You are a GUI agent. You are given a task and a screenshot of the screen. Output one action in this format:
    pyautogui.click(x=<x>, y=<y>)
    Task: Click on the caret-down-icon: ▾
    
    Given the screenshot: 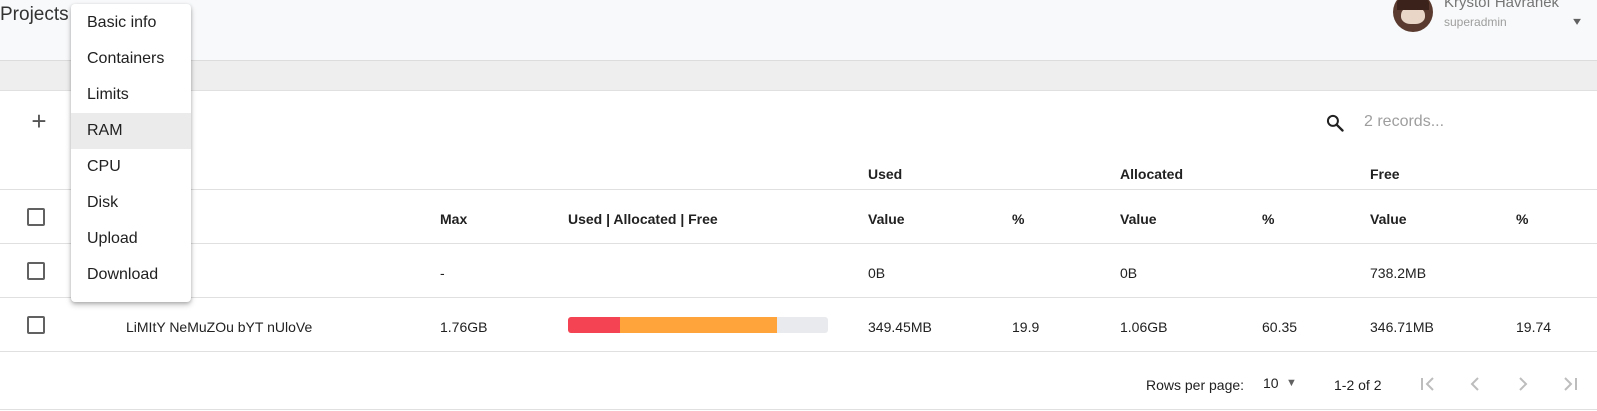 What is the action you would take?
    pyautogui.click(x=1577, y=21)
    